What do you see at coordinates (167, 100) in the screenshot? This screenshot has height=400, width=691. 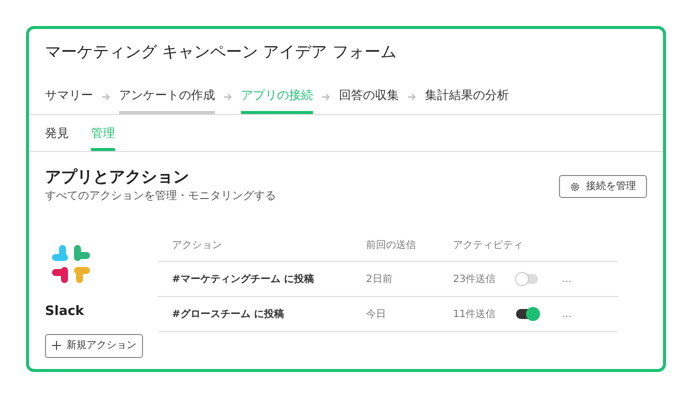 I see `step-tab: アンケートの作成` at bounding box center [167, 100].